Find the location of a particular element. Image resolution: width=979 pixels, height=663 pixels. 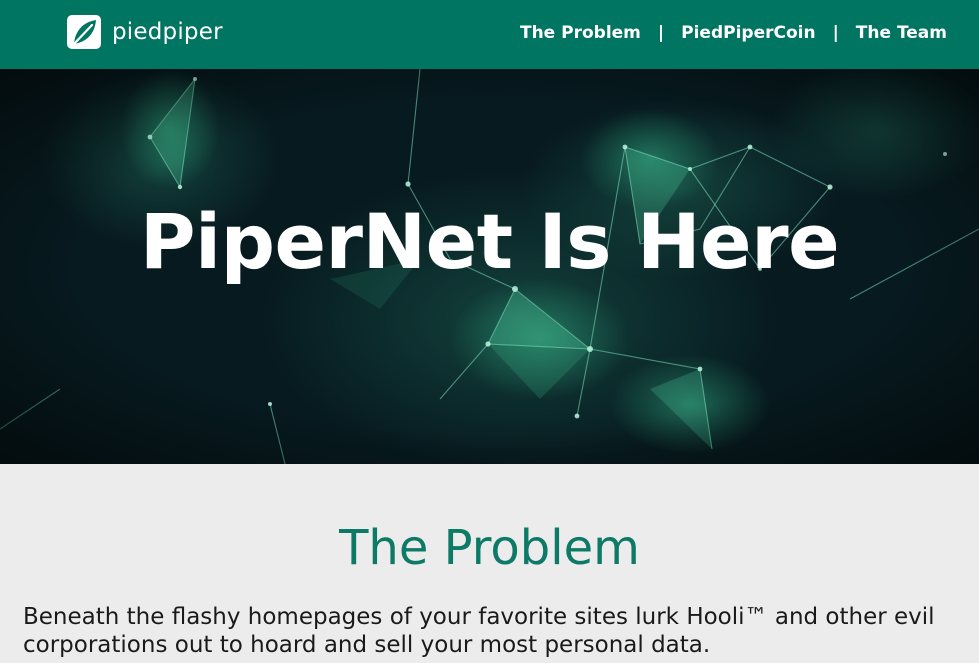

main-nav: The Problem | PiedPiperCoin | The Team is located at coordinates (733, 33).